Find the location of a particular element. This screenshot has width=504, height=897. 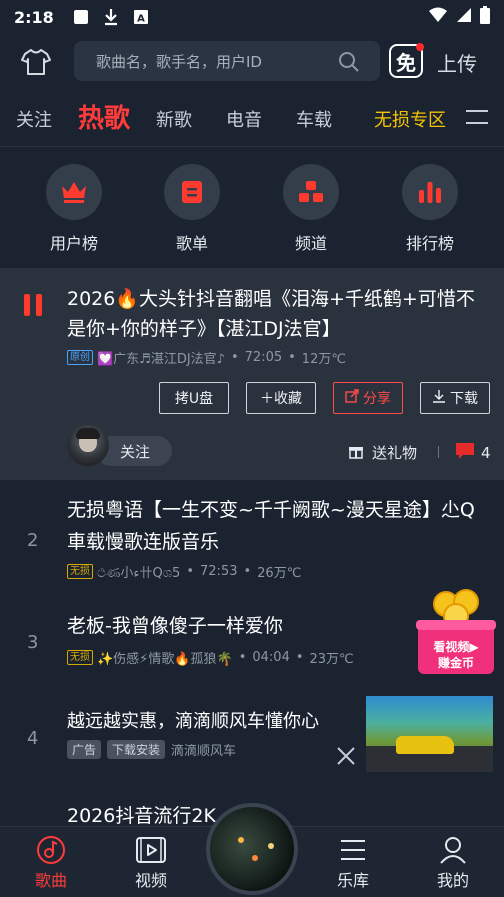

playlist-label: 歌单 is located at coordinates (191, 243).